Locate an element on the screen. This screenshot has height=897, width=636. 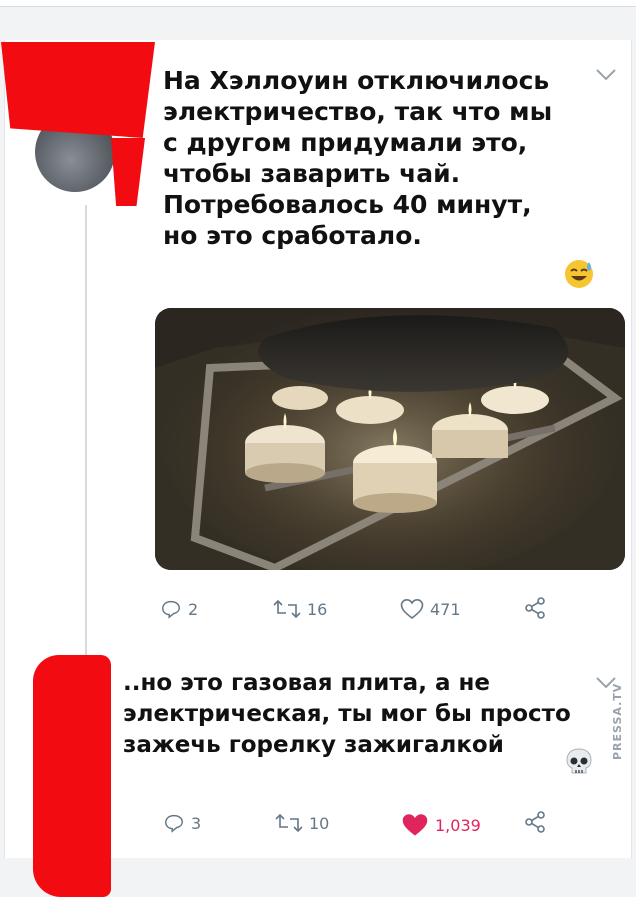
like-button: 1,039 is located at coordinates (441, 825).